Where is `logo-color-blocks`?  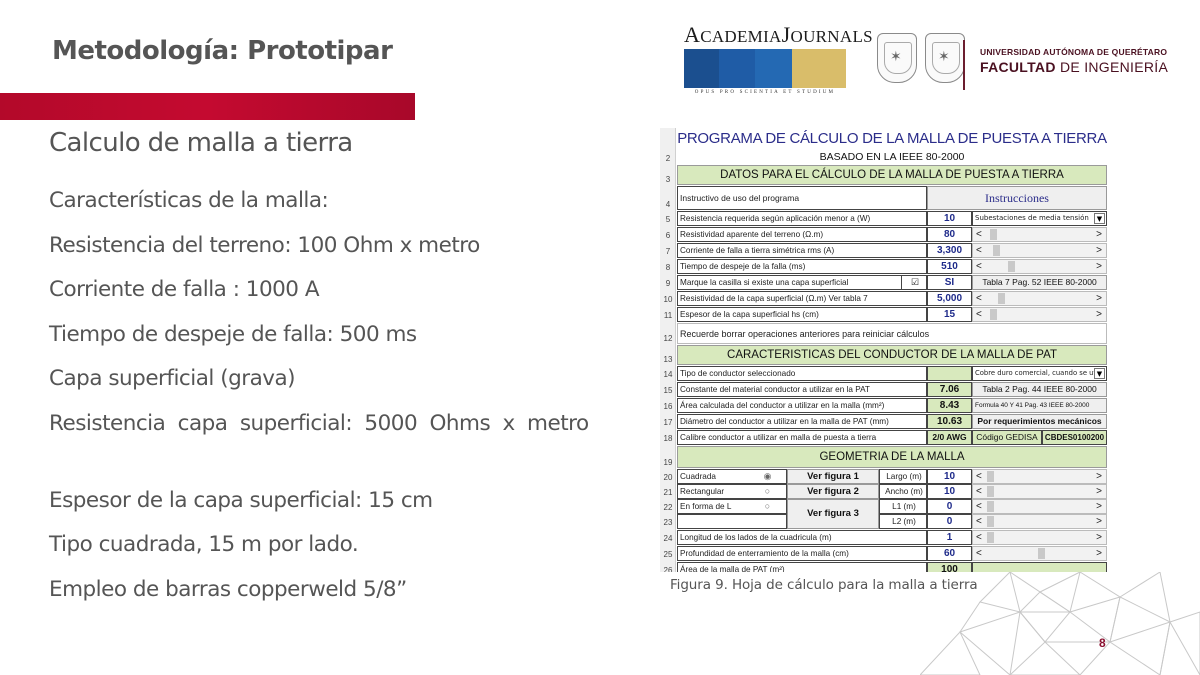
logo-color-blocks is located at coordinates (765, 68).